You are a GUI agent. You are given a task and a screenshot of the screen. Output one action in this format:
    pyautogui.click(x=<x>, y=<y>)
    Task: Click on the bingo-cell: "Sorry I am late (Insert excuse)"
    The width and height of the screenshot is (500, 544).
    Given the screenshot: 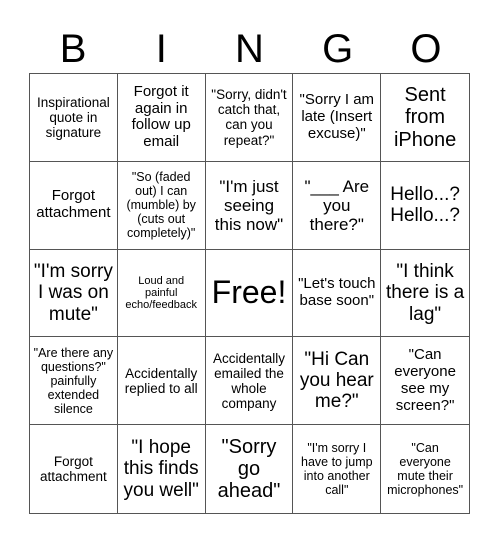 What is the action you would take?
    pyautogui.click(x=337, y=118)
    